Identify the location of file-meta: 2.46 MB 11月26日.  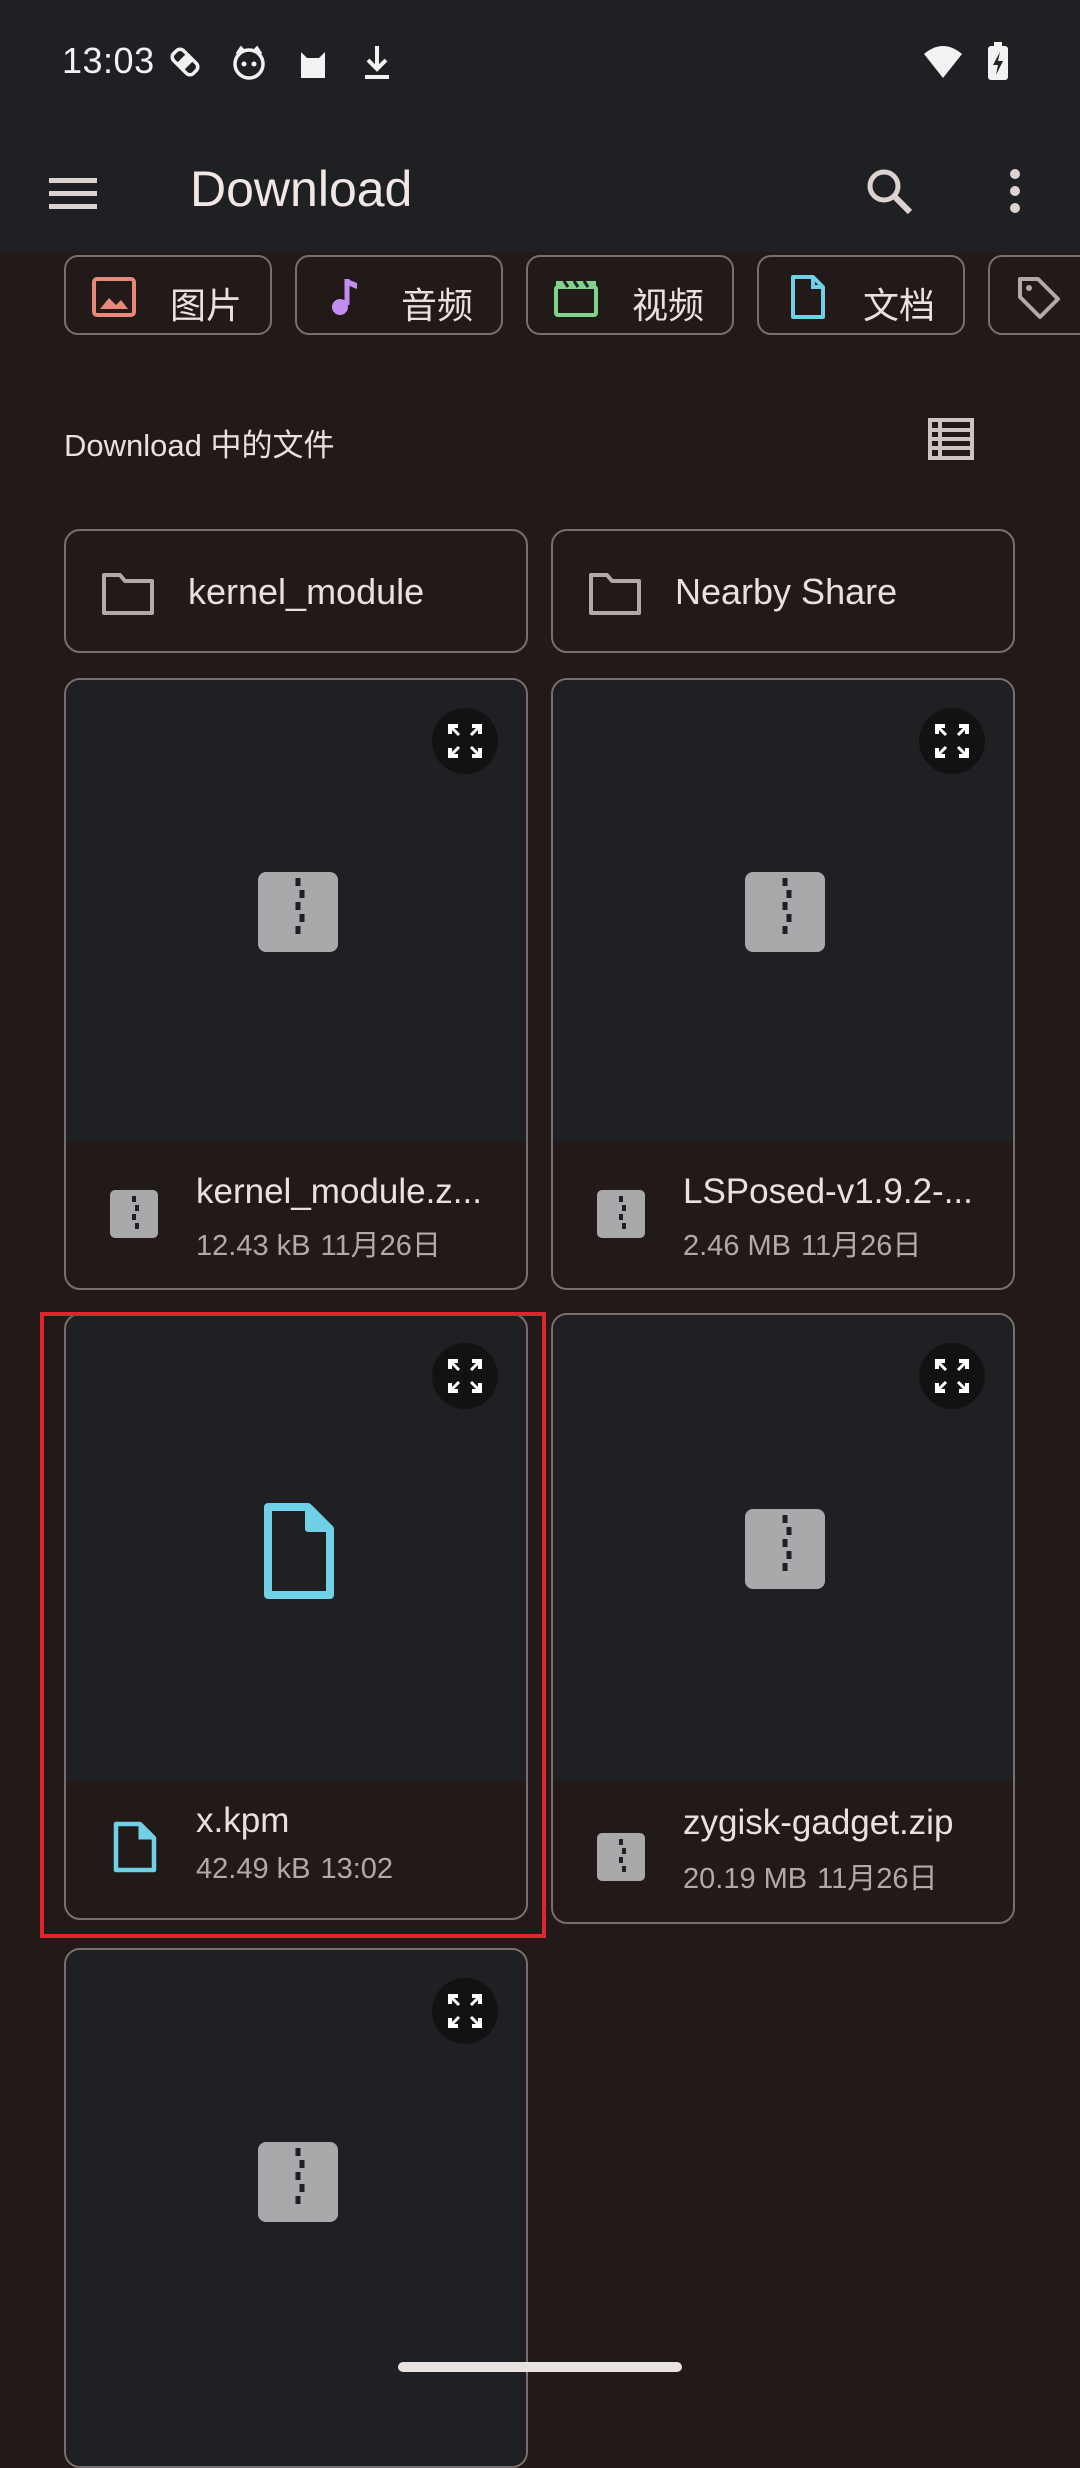
(807, 1243).